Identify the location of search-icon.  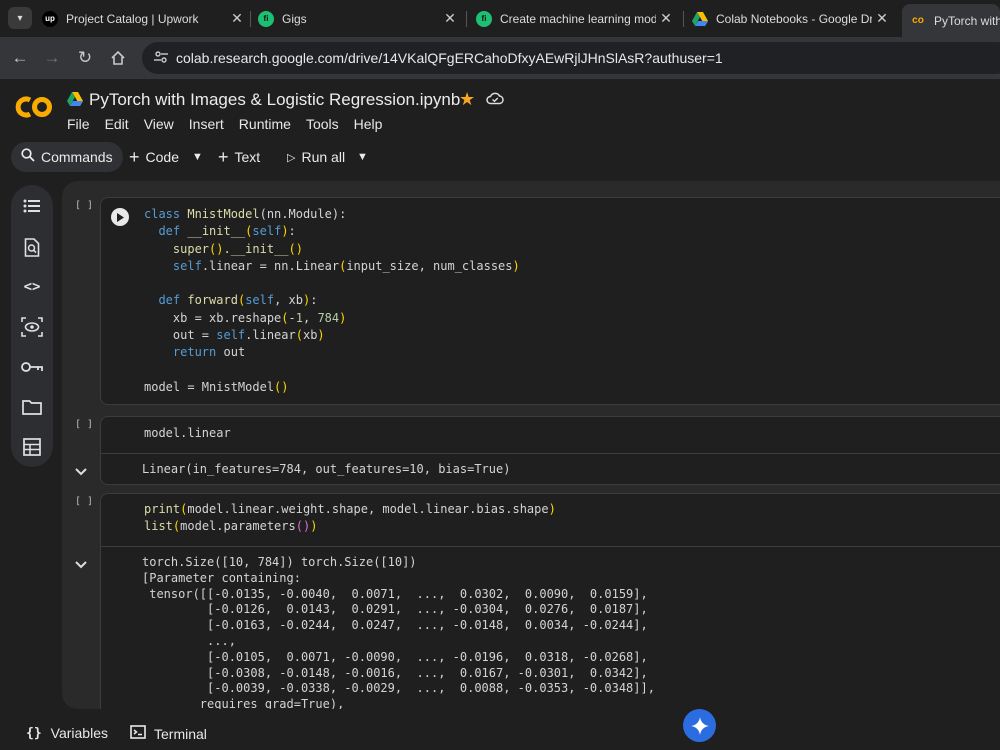
(28, 157).